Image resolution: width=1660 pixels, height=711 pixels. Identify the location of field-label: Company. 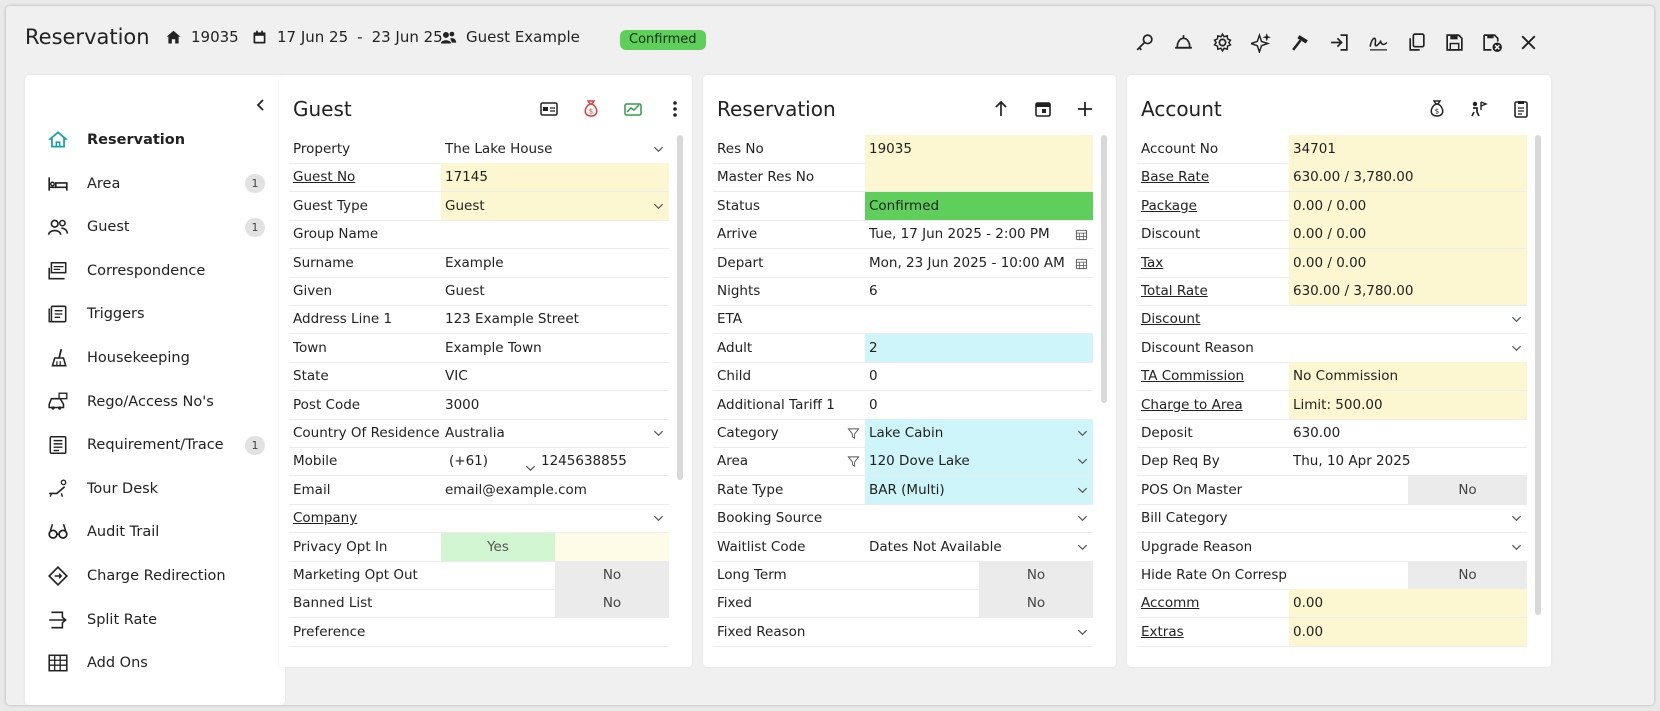
(366, 518).